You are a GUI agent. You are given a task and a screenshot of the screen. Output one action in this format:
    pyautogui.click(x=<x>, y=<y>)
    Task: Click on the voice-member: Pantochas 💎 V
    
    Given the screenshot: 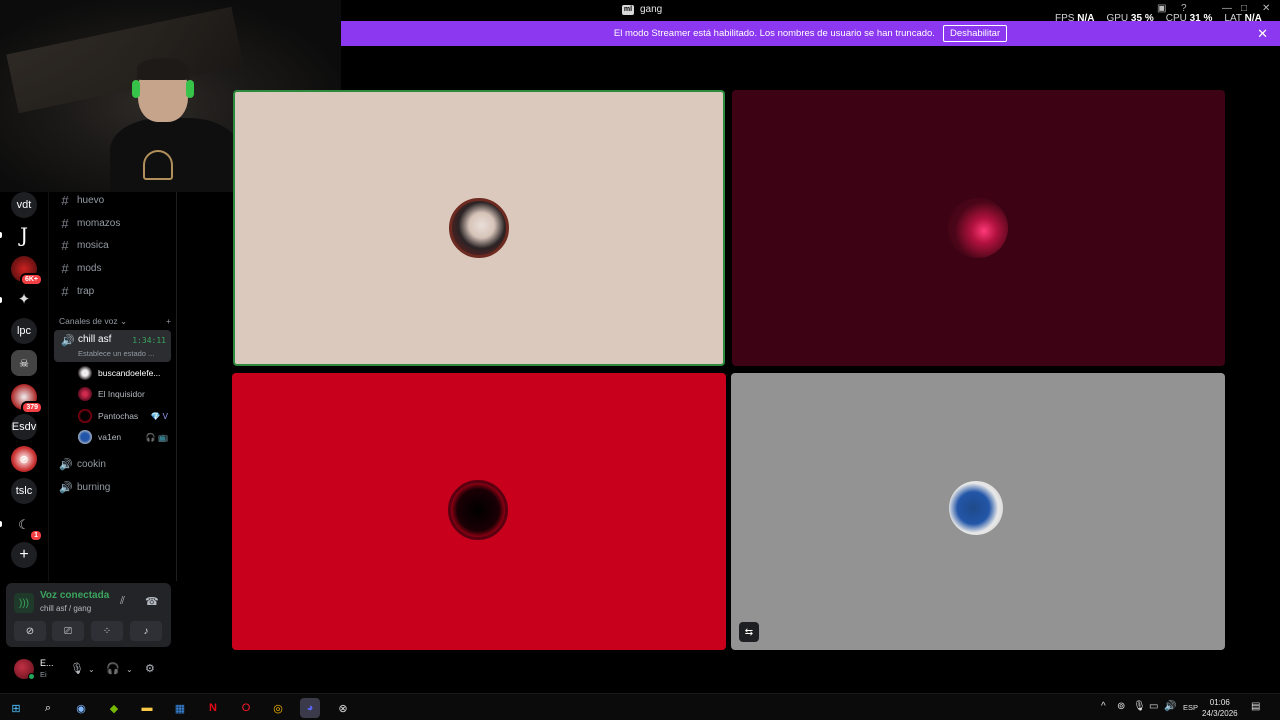 What is the action you would take?
    pyautogui.click(x=123, y=416)
    